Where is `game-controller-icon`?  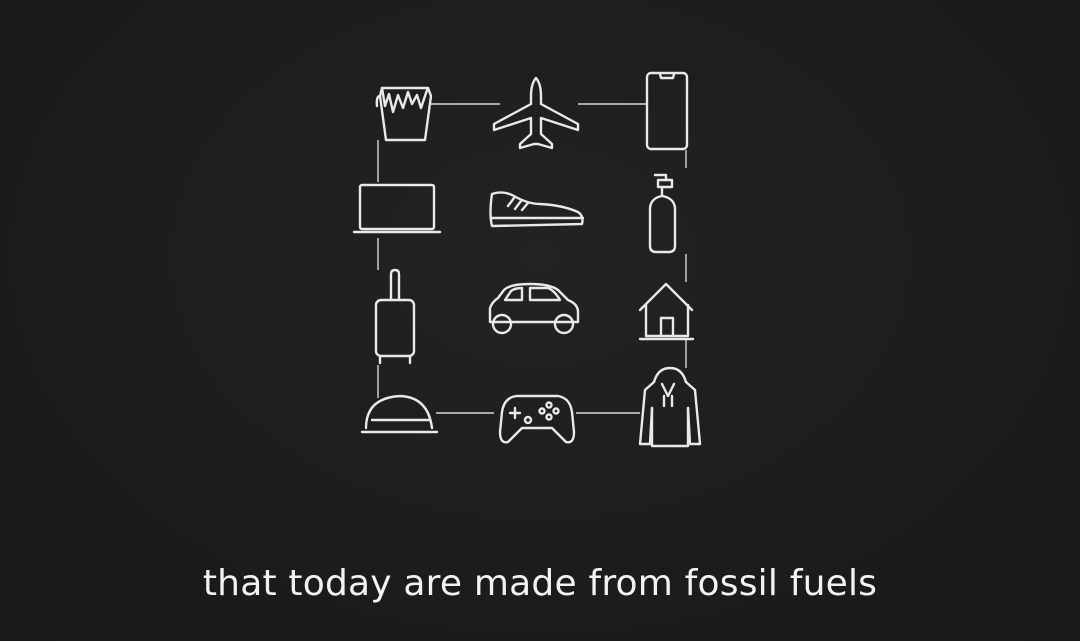
game-controller-icon is located at coordinates (537, 419).